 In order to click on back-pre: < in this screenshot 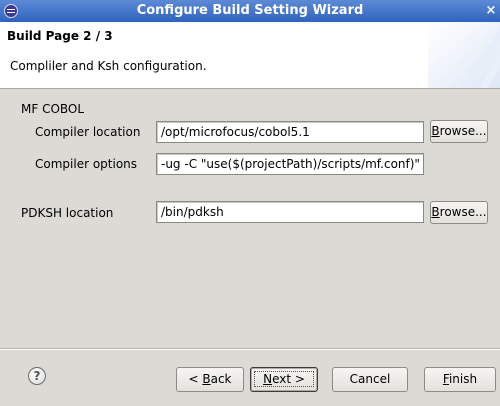, I will do `click(195, 379)`.